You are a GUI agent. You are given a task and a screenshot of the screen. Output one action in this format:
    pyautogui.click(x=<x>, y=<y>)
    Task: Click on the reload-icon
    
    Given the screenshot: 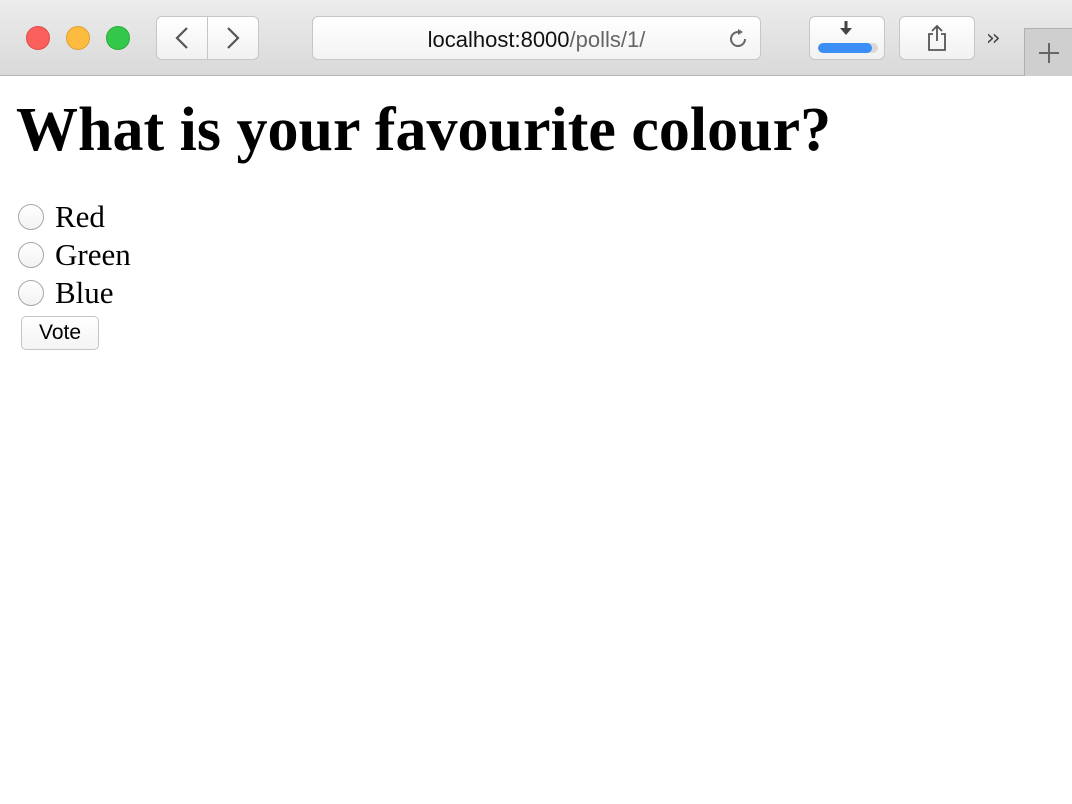 What is the action you would take?
    pyautogui.click(x=738, y=39)
    